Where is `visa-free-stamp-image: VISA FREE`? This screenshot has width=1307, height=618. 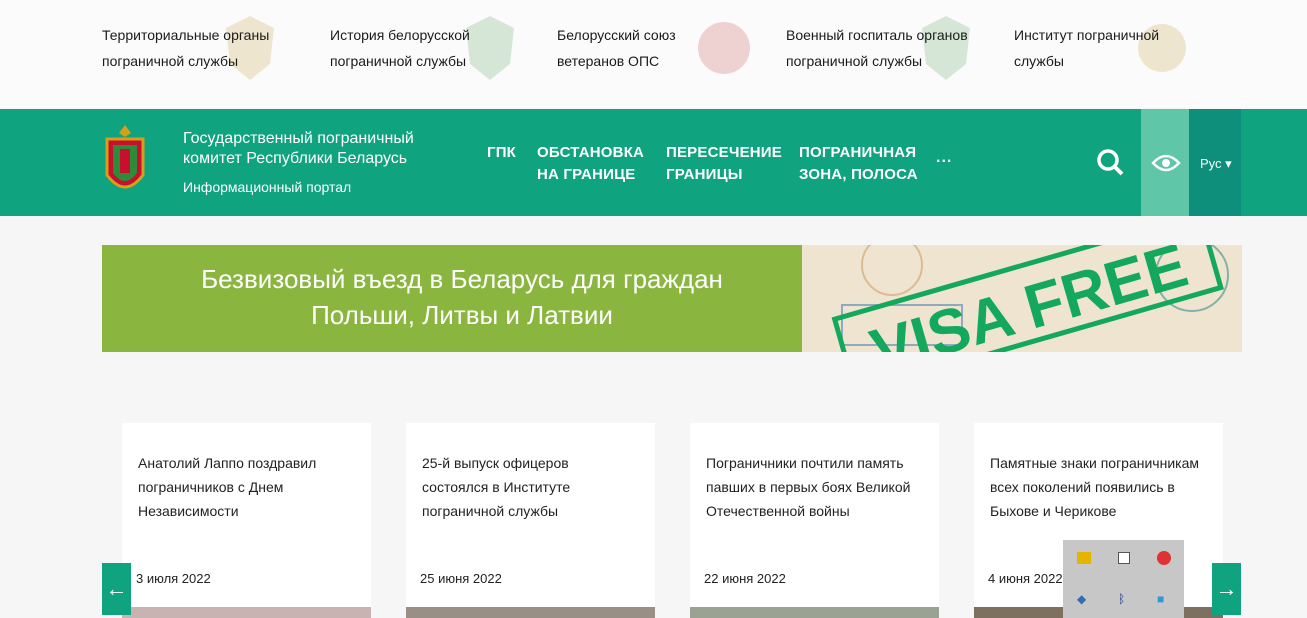 visa-free-stamp-image: VISA FREE is located at coordinates (1030, 298).